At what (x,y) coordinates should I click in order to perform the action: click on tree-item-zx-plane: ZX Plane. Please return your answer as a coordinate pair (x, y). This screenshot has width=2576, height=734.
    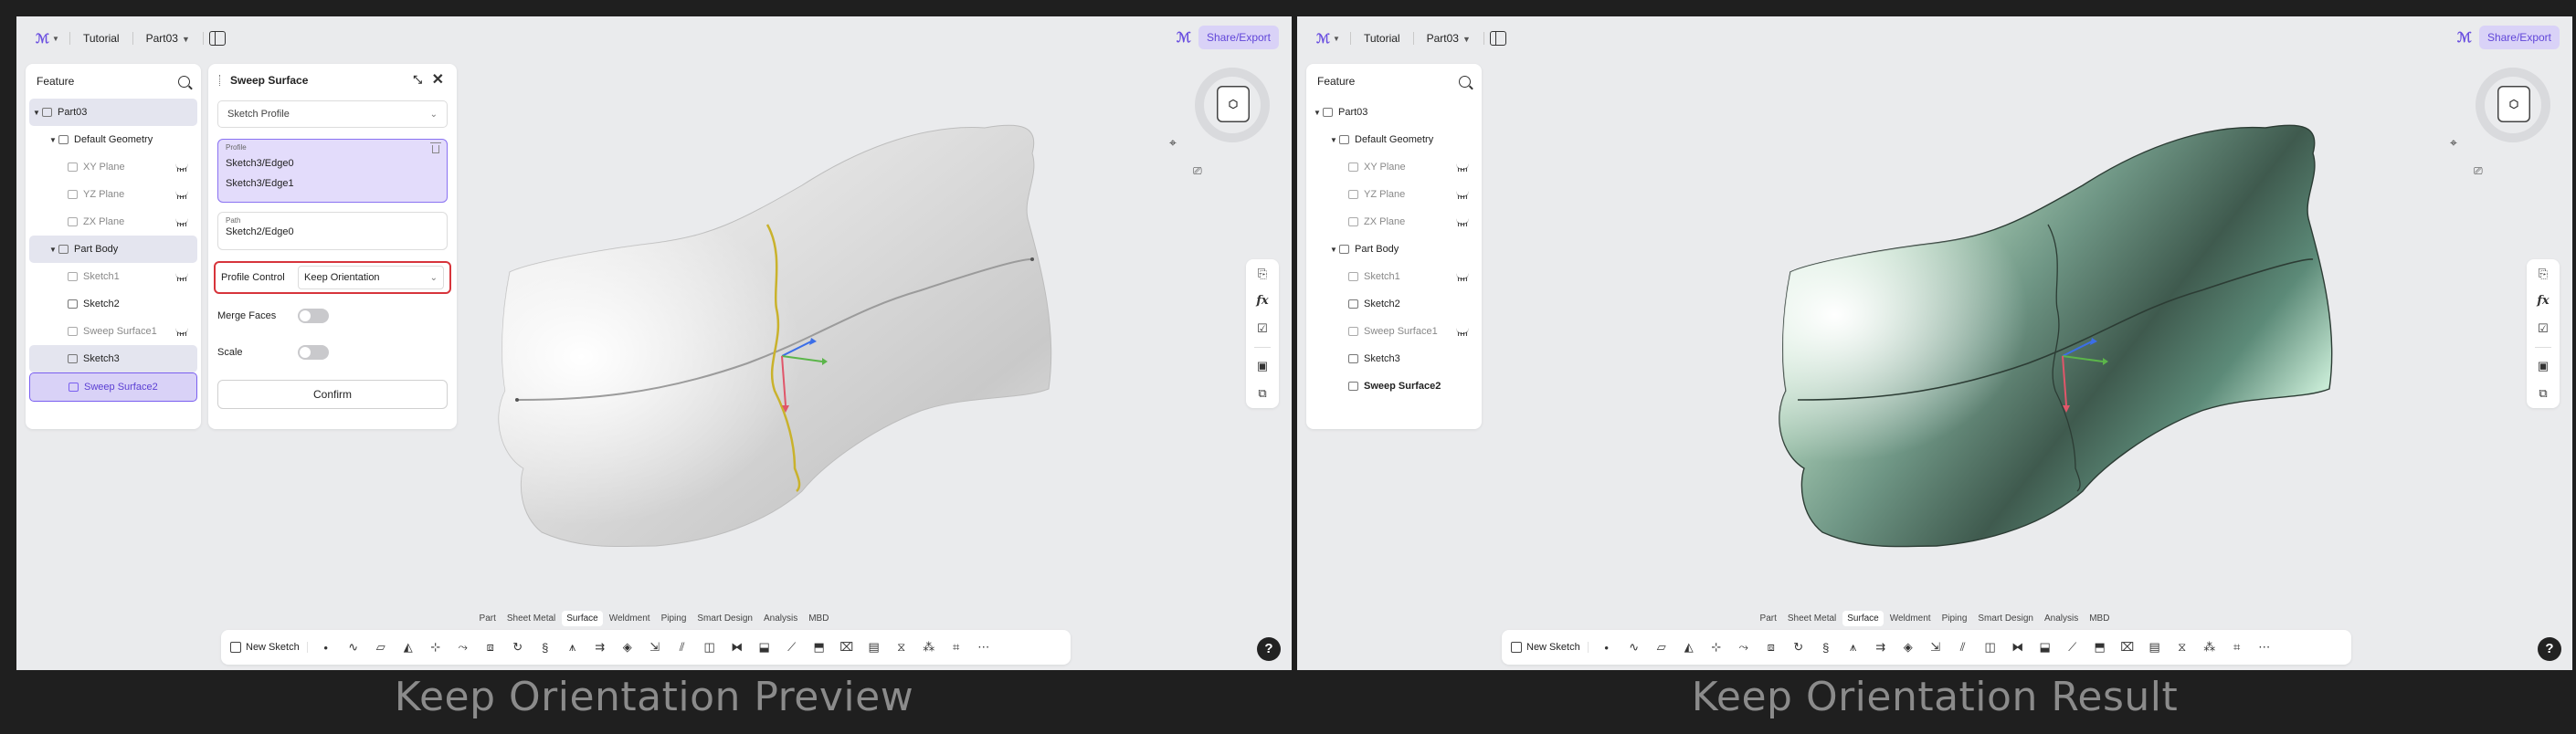
    Looking at the image, I should click on (113, 222).